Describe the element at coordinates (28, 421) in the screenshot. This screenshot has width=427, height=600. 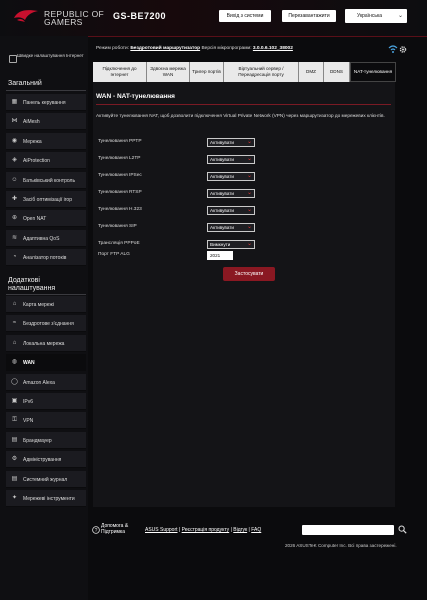
I see `sidebar-item-label: VPN` at that location.